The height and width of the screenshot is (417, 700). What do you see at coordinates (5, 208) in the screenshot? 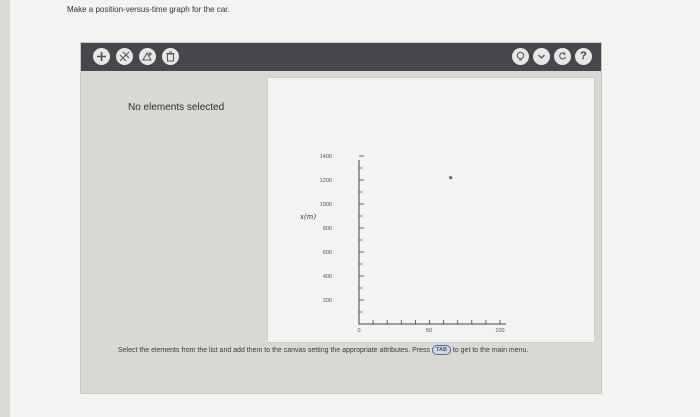
I see `window-edge` at bounding box center [5, 208].